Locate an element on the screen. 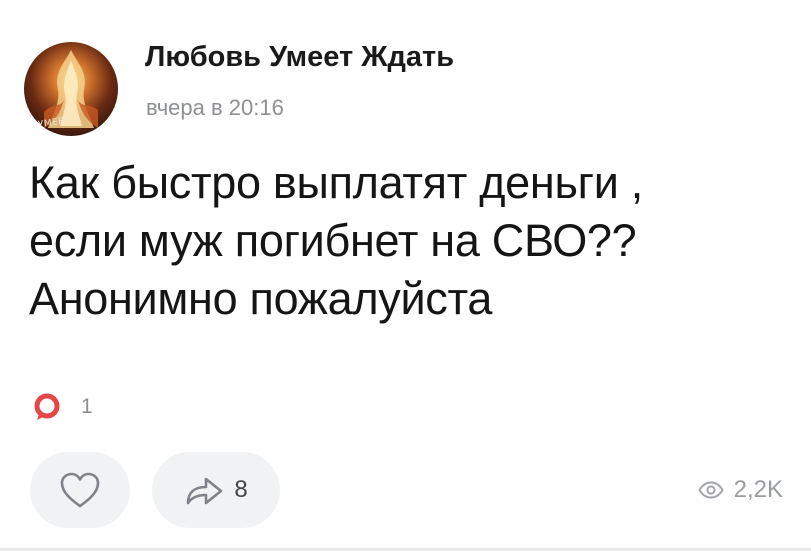 The image size is (811, 551). post-text-line: Анонимно пожалуйста is located at coordinates (261, 298).